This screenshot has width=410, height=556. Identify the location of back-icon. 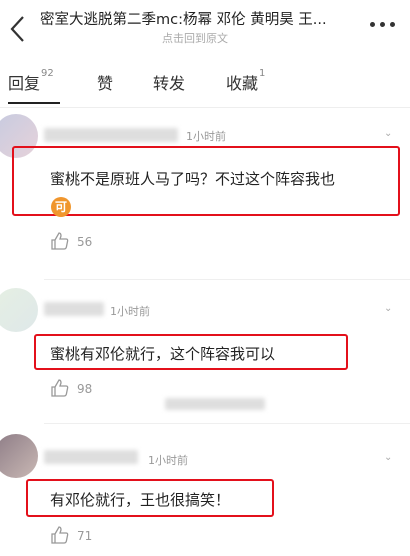
(19, 29).